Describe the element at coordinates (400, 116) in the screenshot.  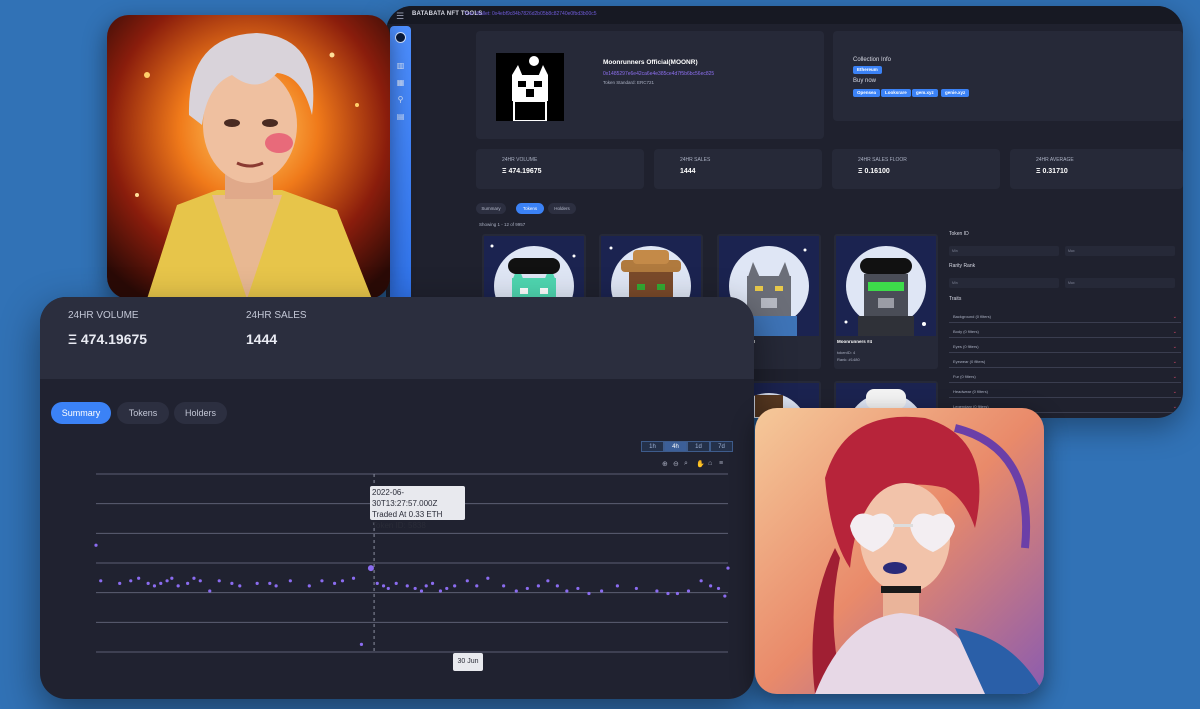
I see `grid-nav-icon: ▤` at that location.